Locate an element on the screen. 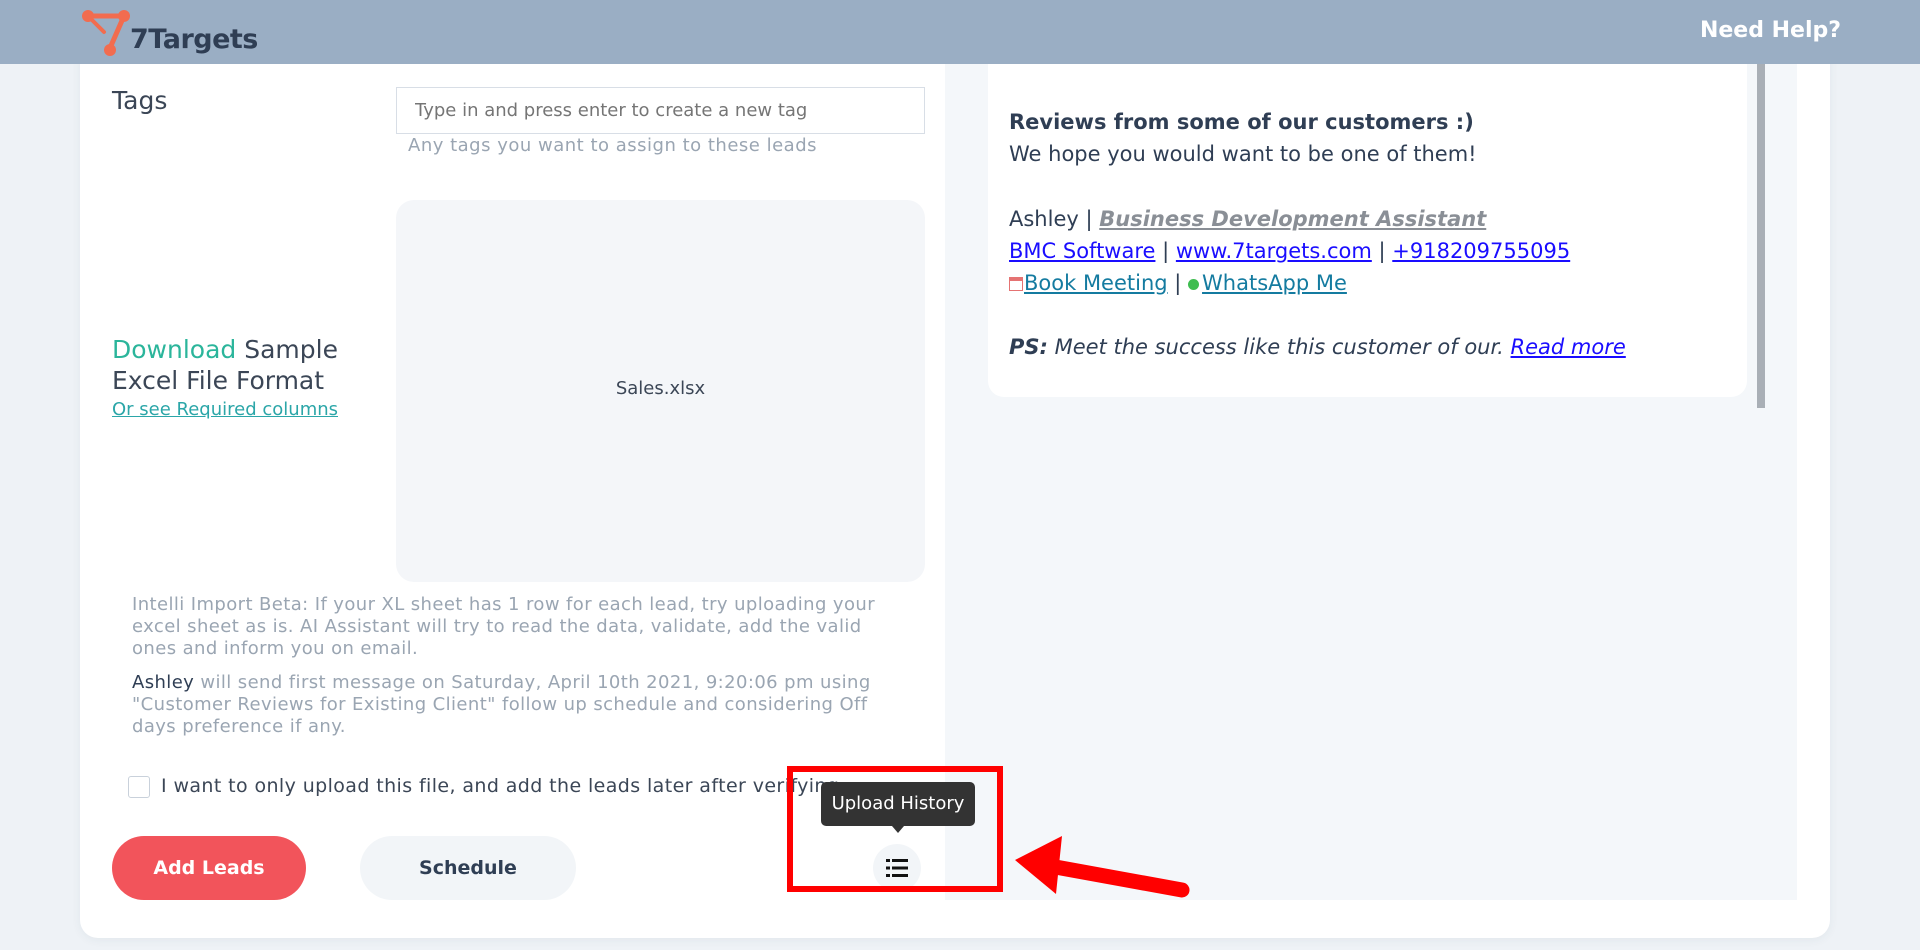 The width and height of the screenshot is (1920, 950). signature-name: Ashley is located at coordinates (1044, 219).